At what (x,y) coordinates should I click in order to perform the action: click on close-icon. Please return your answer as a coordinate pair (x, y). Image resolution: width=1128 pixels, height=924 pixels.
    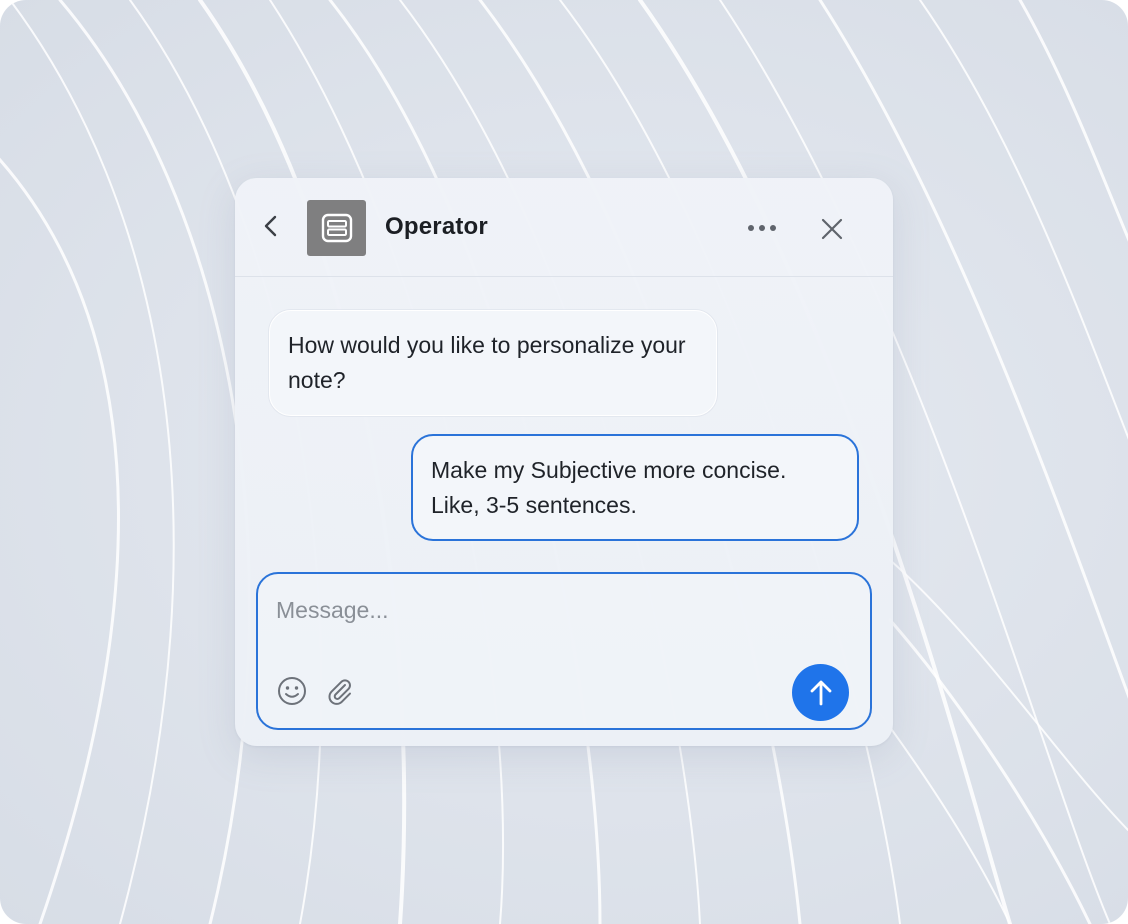
    Looking at the image, I should click on (832, 229).